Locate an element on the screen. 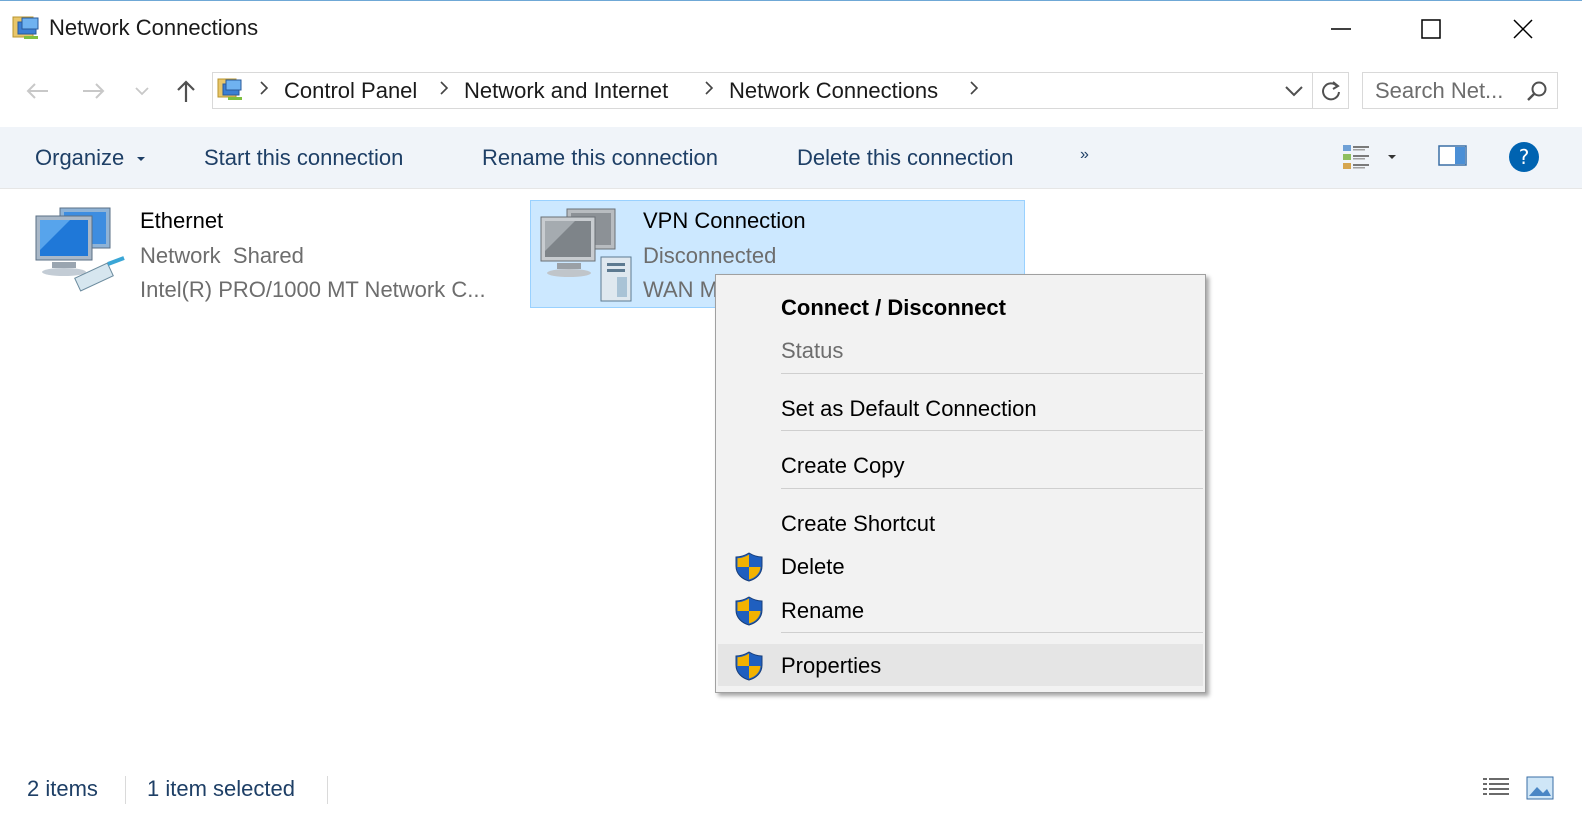 The width and height of the screenshot is (1582, 816). menu-item-label: Create Shortcut is located at coordinates (858, 523).